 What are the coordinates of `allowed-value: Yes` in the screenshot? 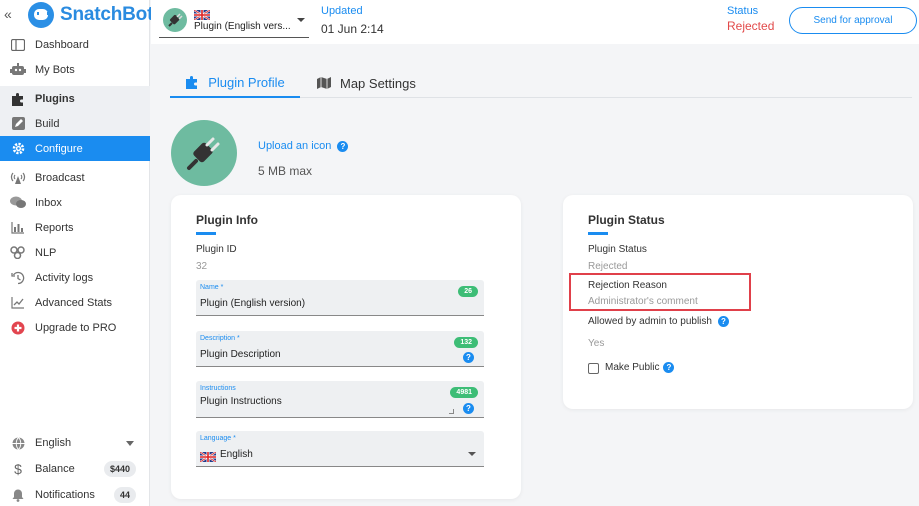 It's located at (596, 343).